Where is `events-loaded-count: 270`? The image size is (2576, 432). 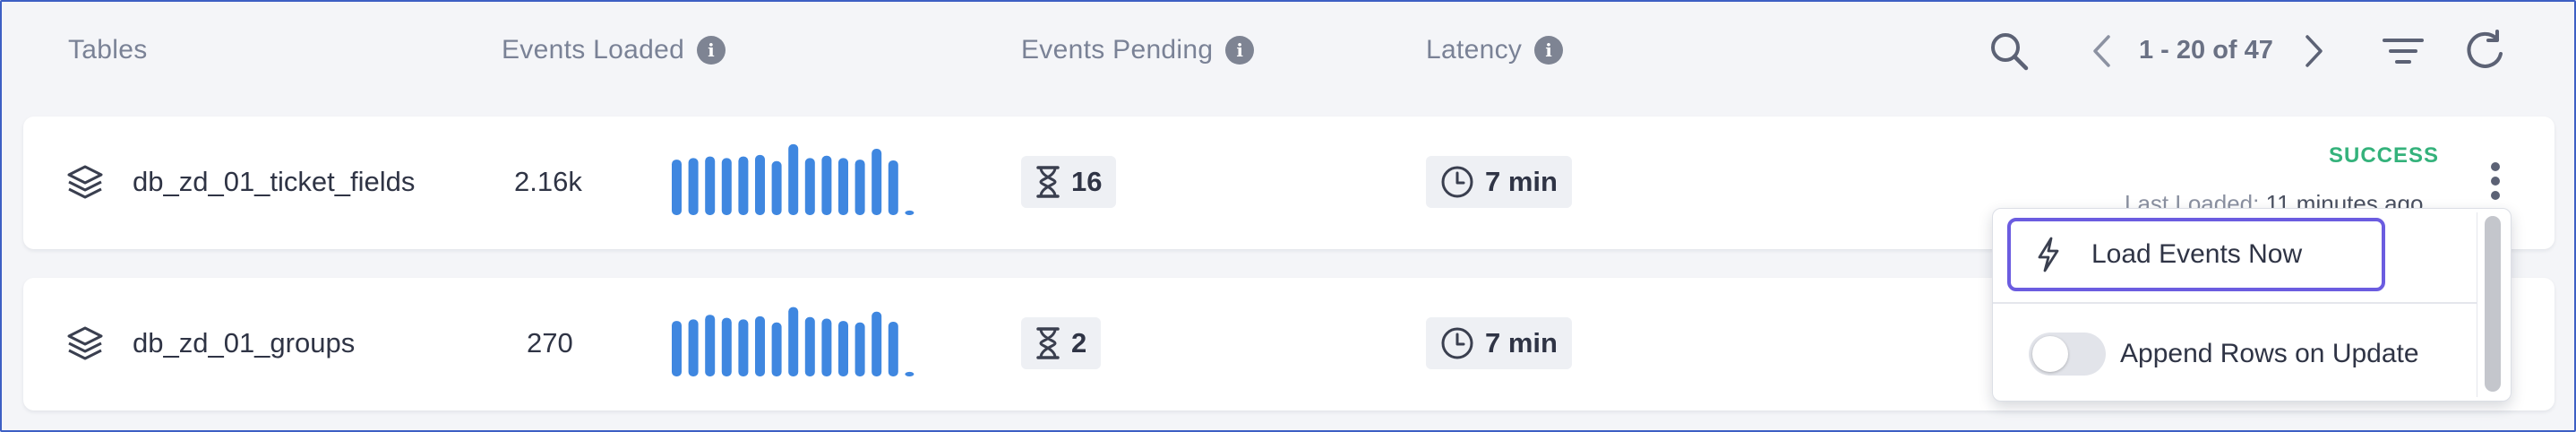 events-loaded-count: 270 is located at coordinates (550, 343).